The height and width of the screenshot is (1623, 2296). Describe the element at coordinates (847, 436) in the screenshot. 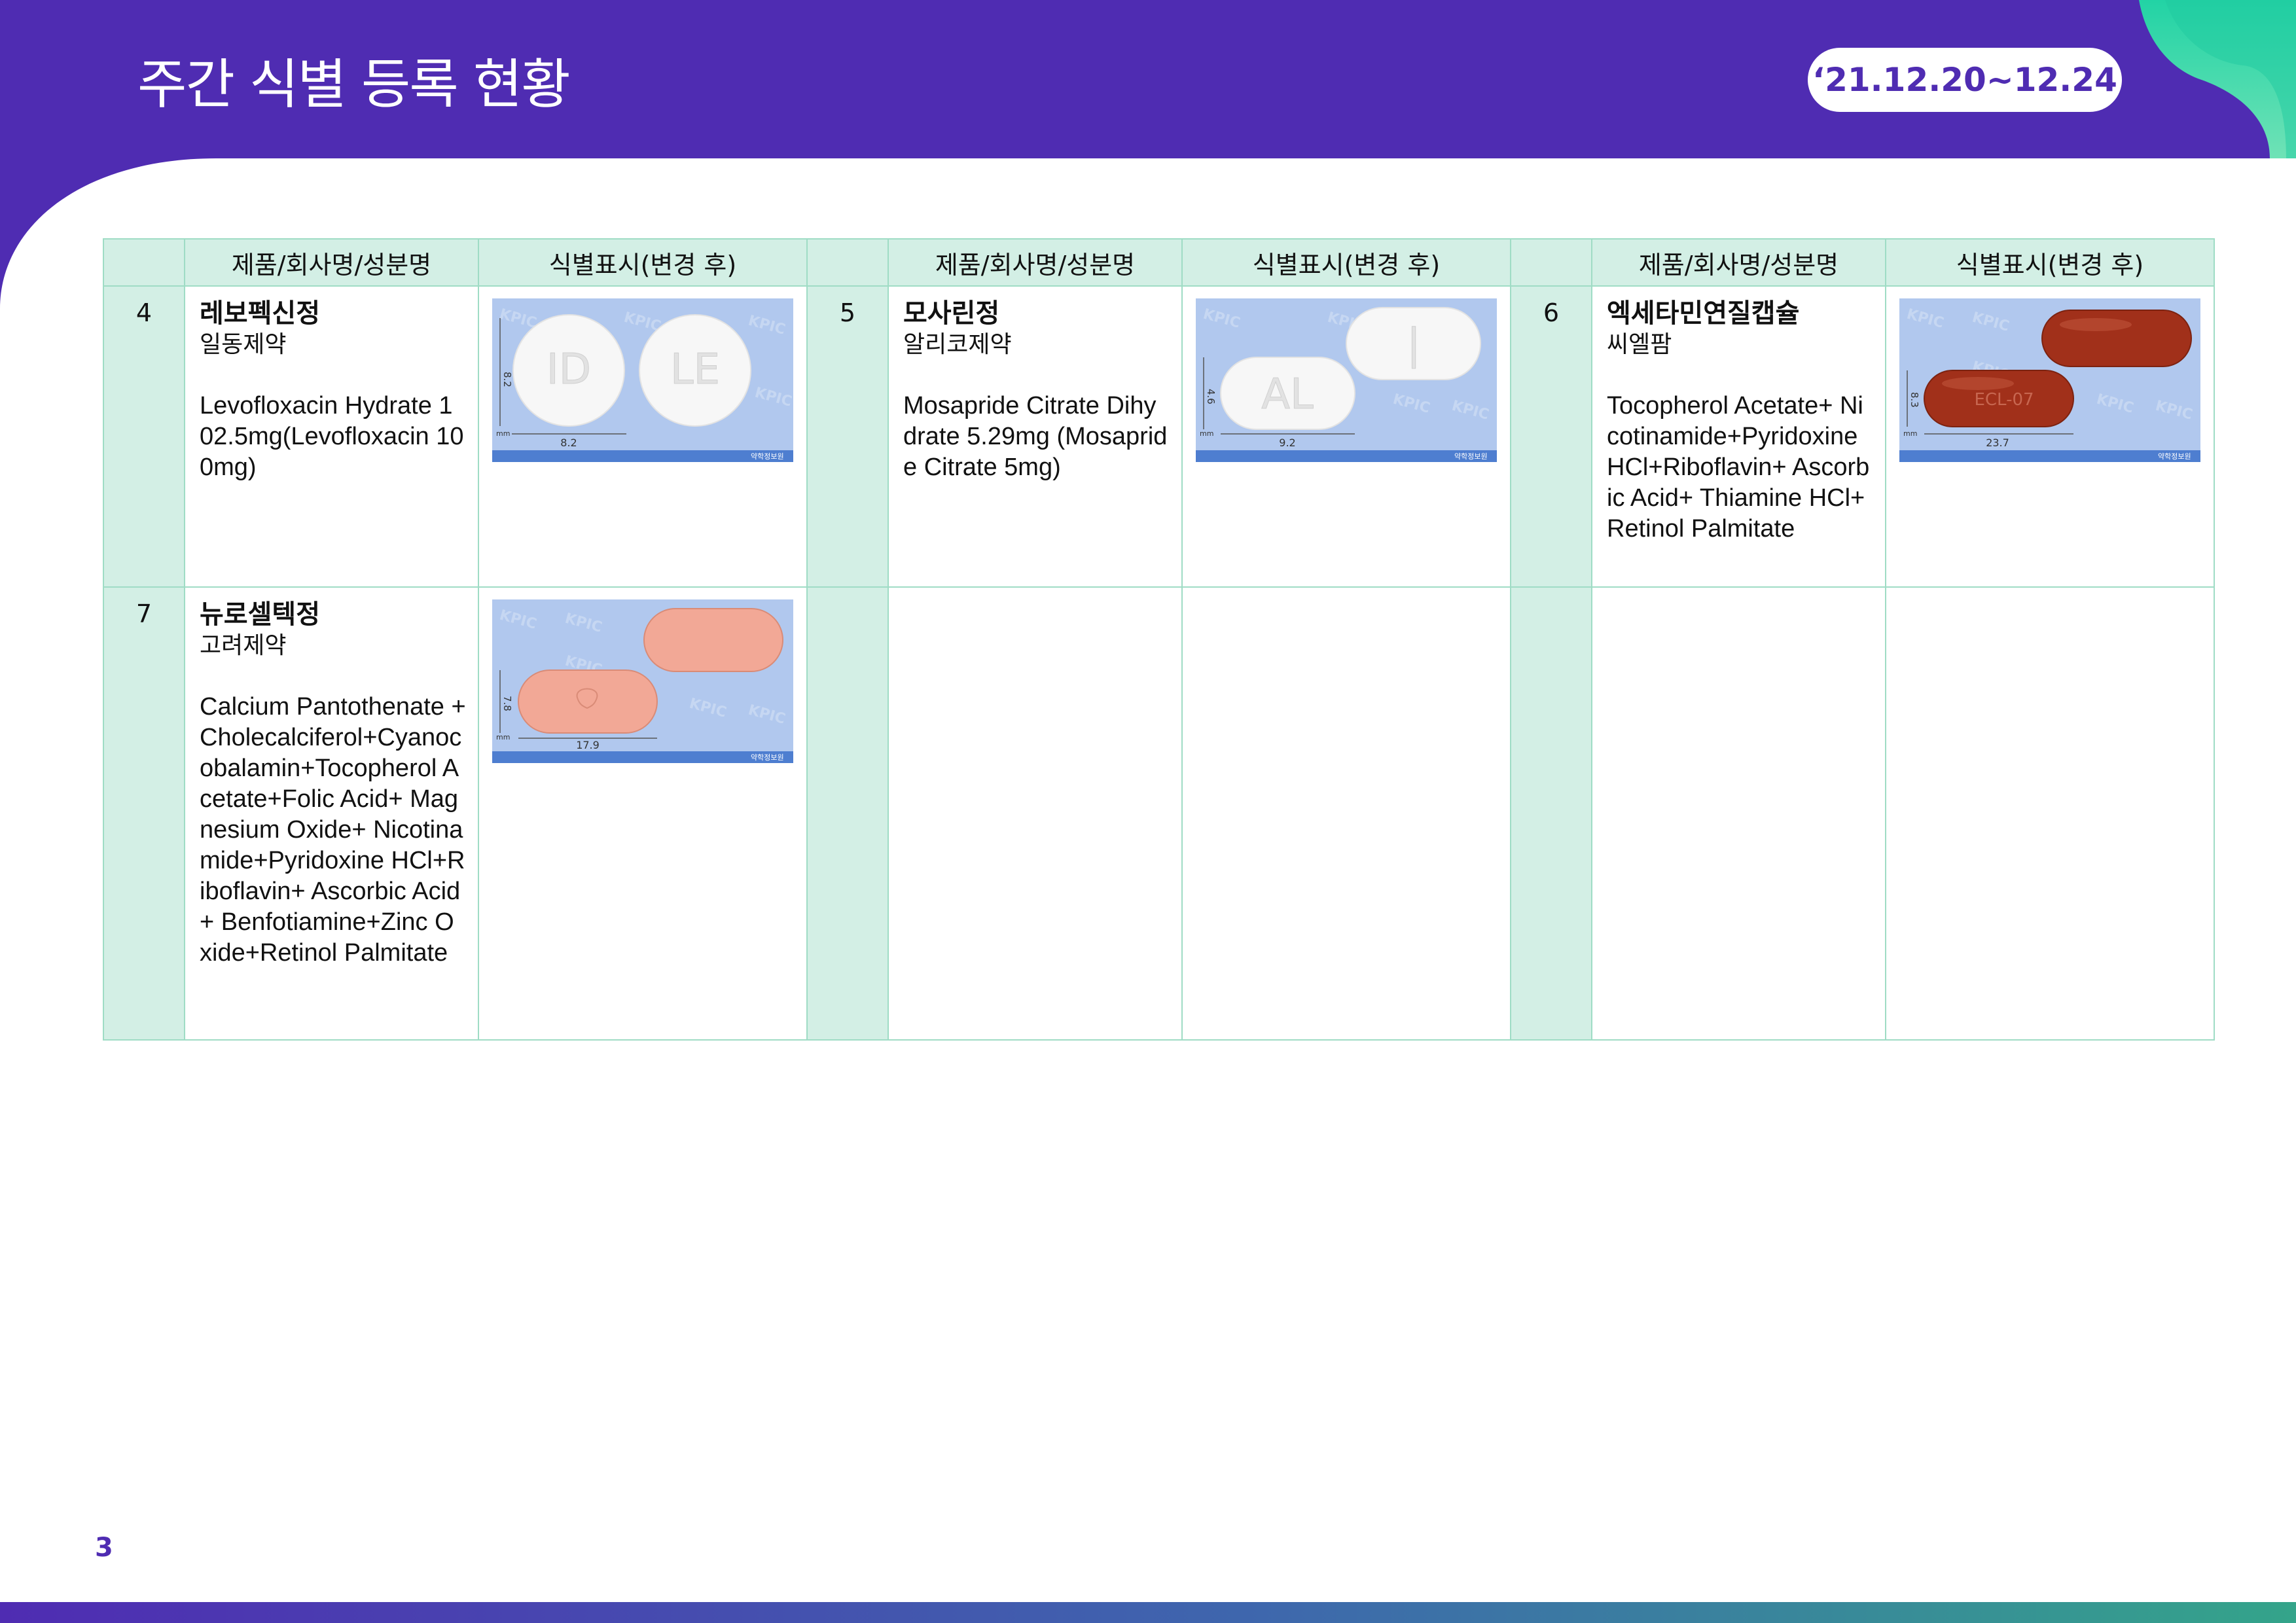

I see `row-number: 5` at that location.